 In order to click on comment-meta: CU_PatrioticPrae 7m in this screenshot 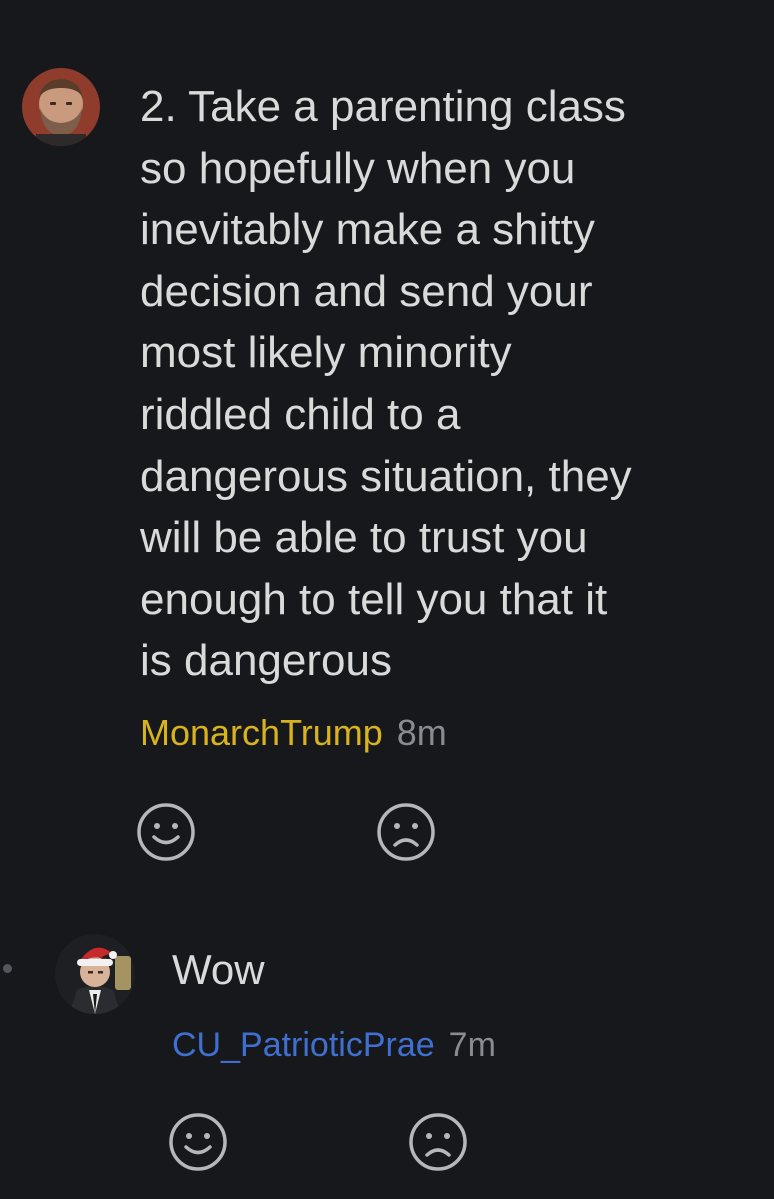, I will do `click(334, 1045)`.